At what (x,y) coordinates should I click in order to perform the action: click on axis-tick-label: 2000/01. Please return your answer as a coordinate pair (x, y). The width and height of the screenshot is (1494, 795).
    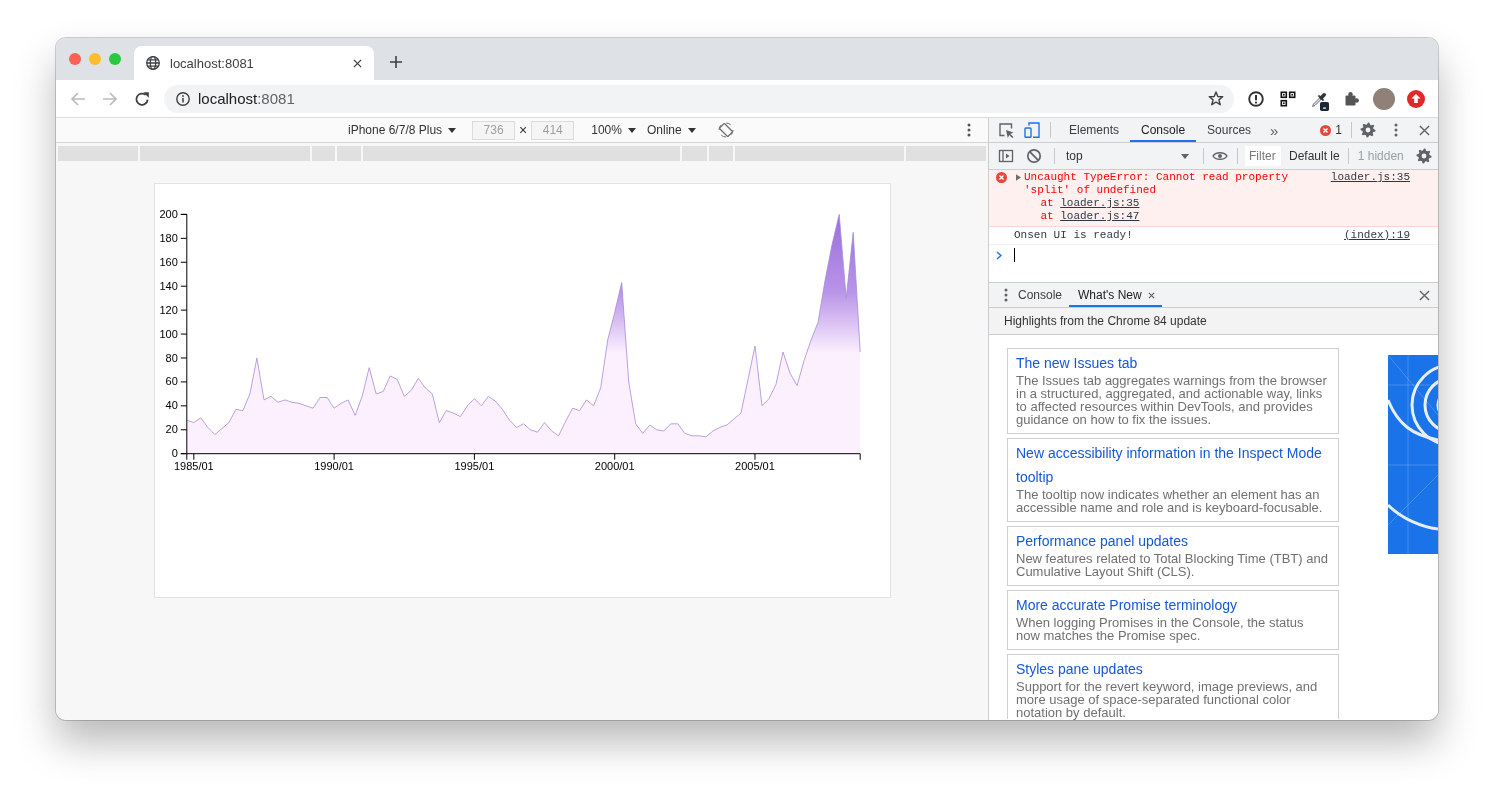
    Looking at the image, I should click on (614, 465).